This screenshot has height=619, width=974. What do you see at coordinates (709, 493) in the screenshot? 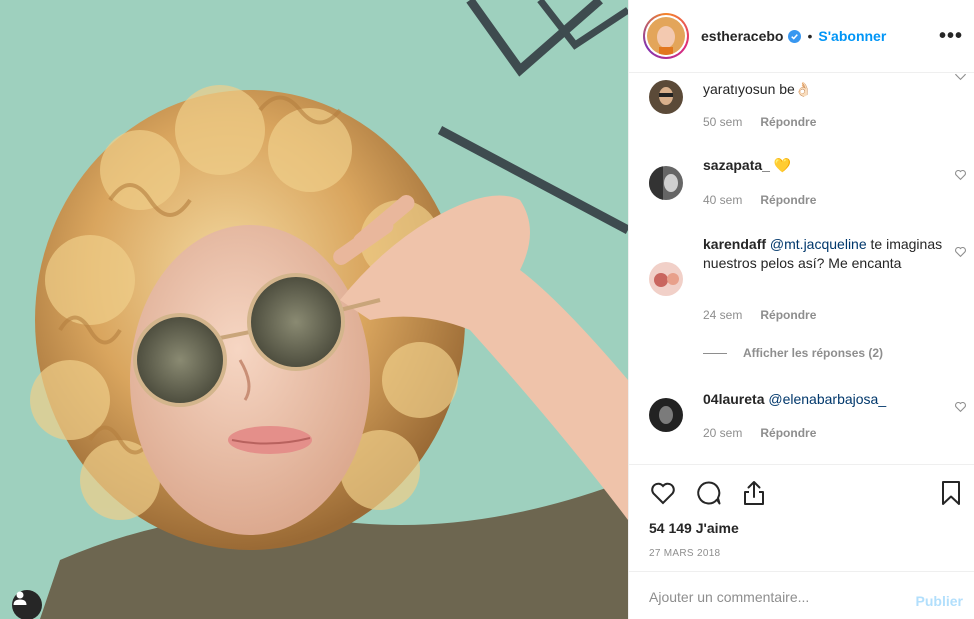
I see `comment-bubble-icon` at bounding box center [709, 493].